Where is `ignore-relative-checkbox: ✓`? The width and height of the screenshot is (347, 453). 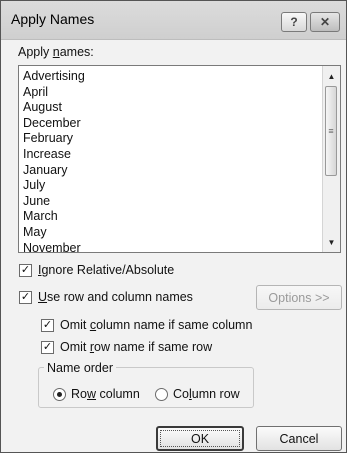
ignore-relative-checkbox: ✓ is located at coordinates (25, 270).